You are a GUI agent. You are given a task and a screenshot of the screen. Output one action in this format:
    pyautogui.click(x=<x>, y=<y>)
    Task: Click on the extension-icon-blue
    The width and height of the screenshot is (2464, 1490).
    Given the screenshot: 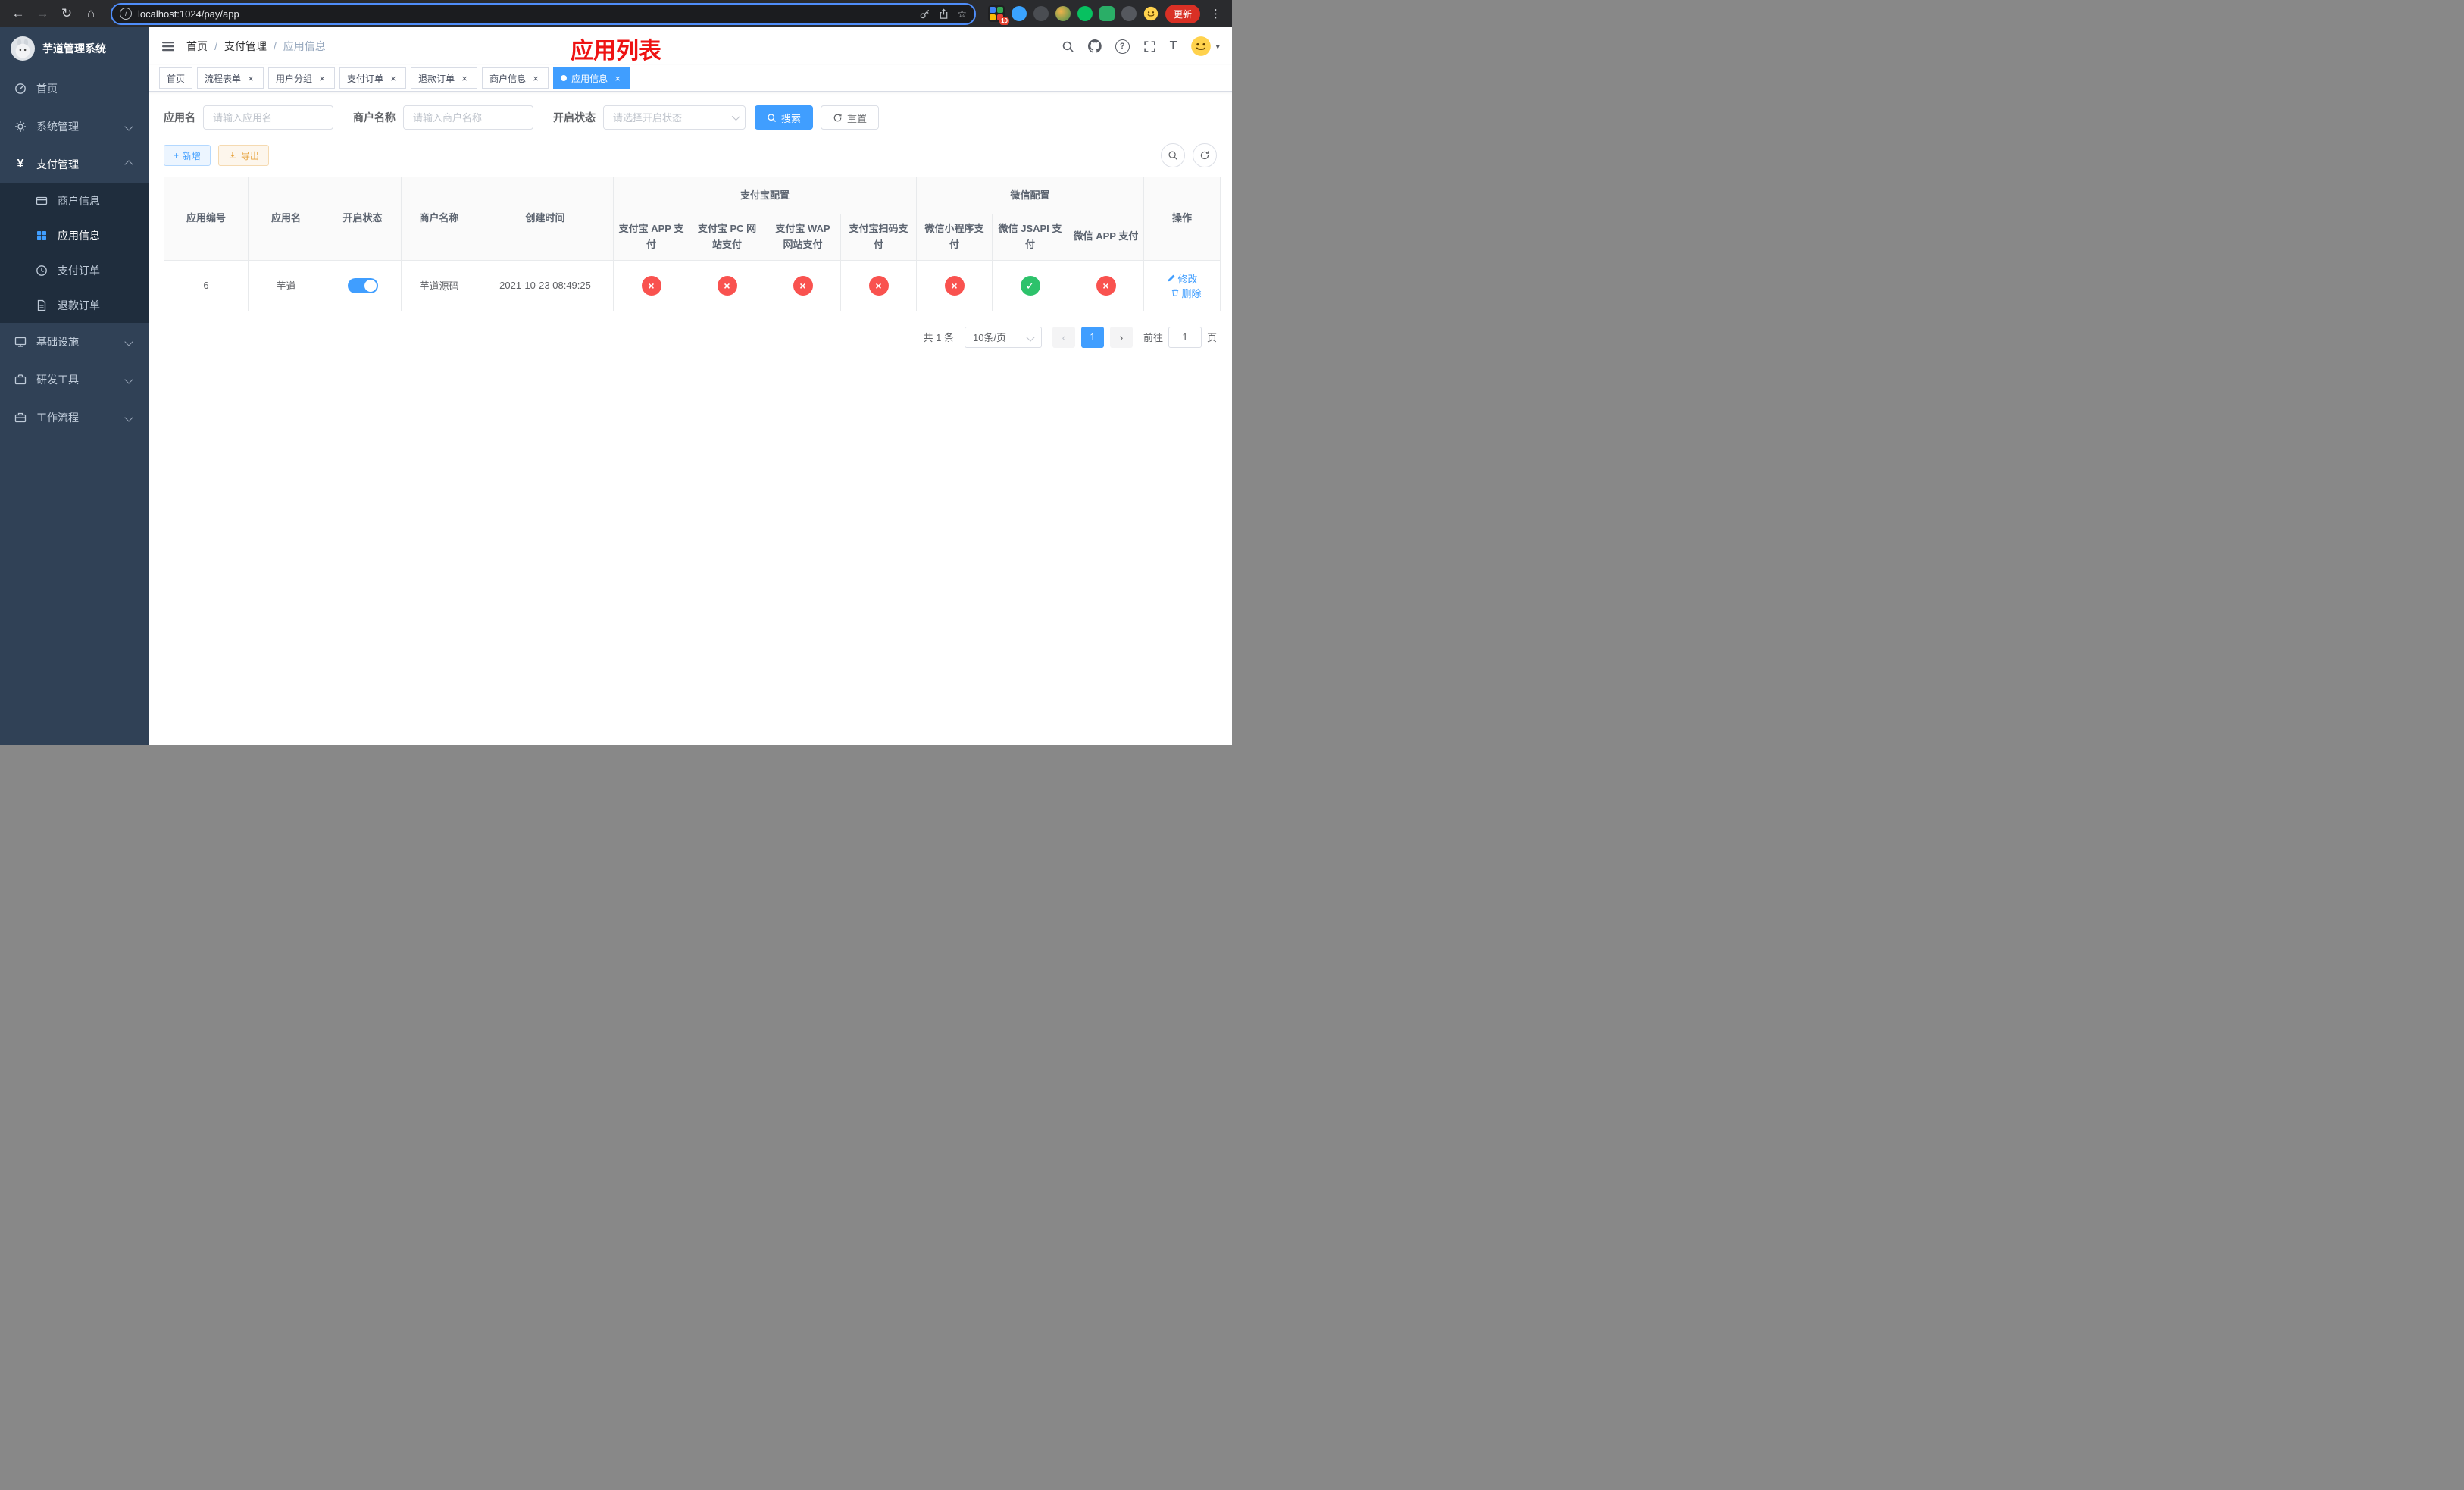 What is the action you would take?
    pyautogui.click(x=1019, y=14)
    